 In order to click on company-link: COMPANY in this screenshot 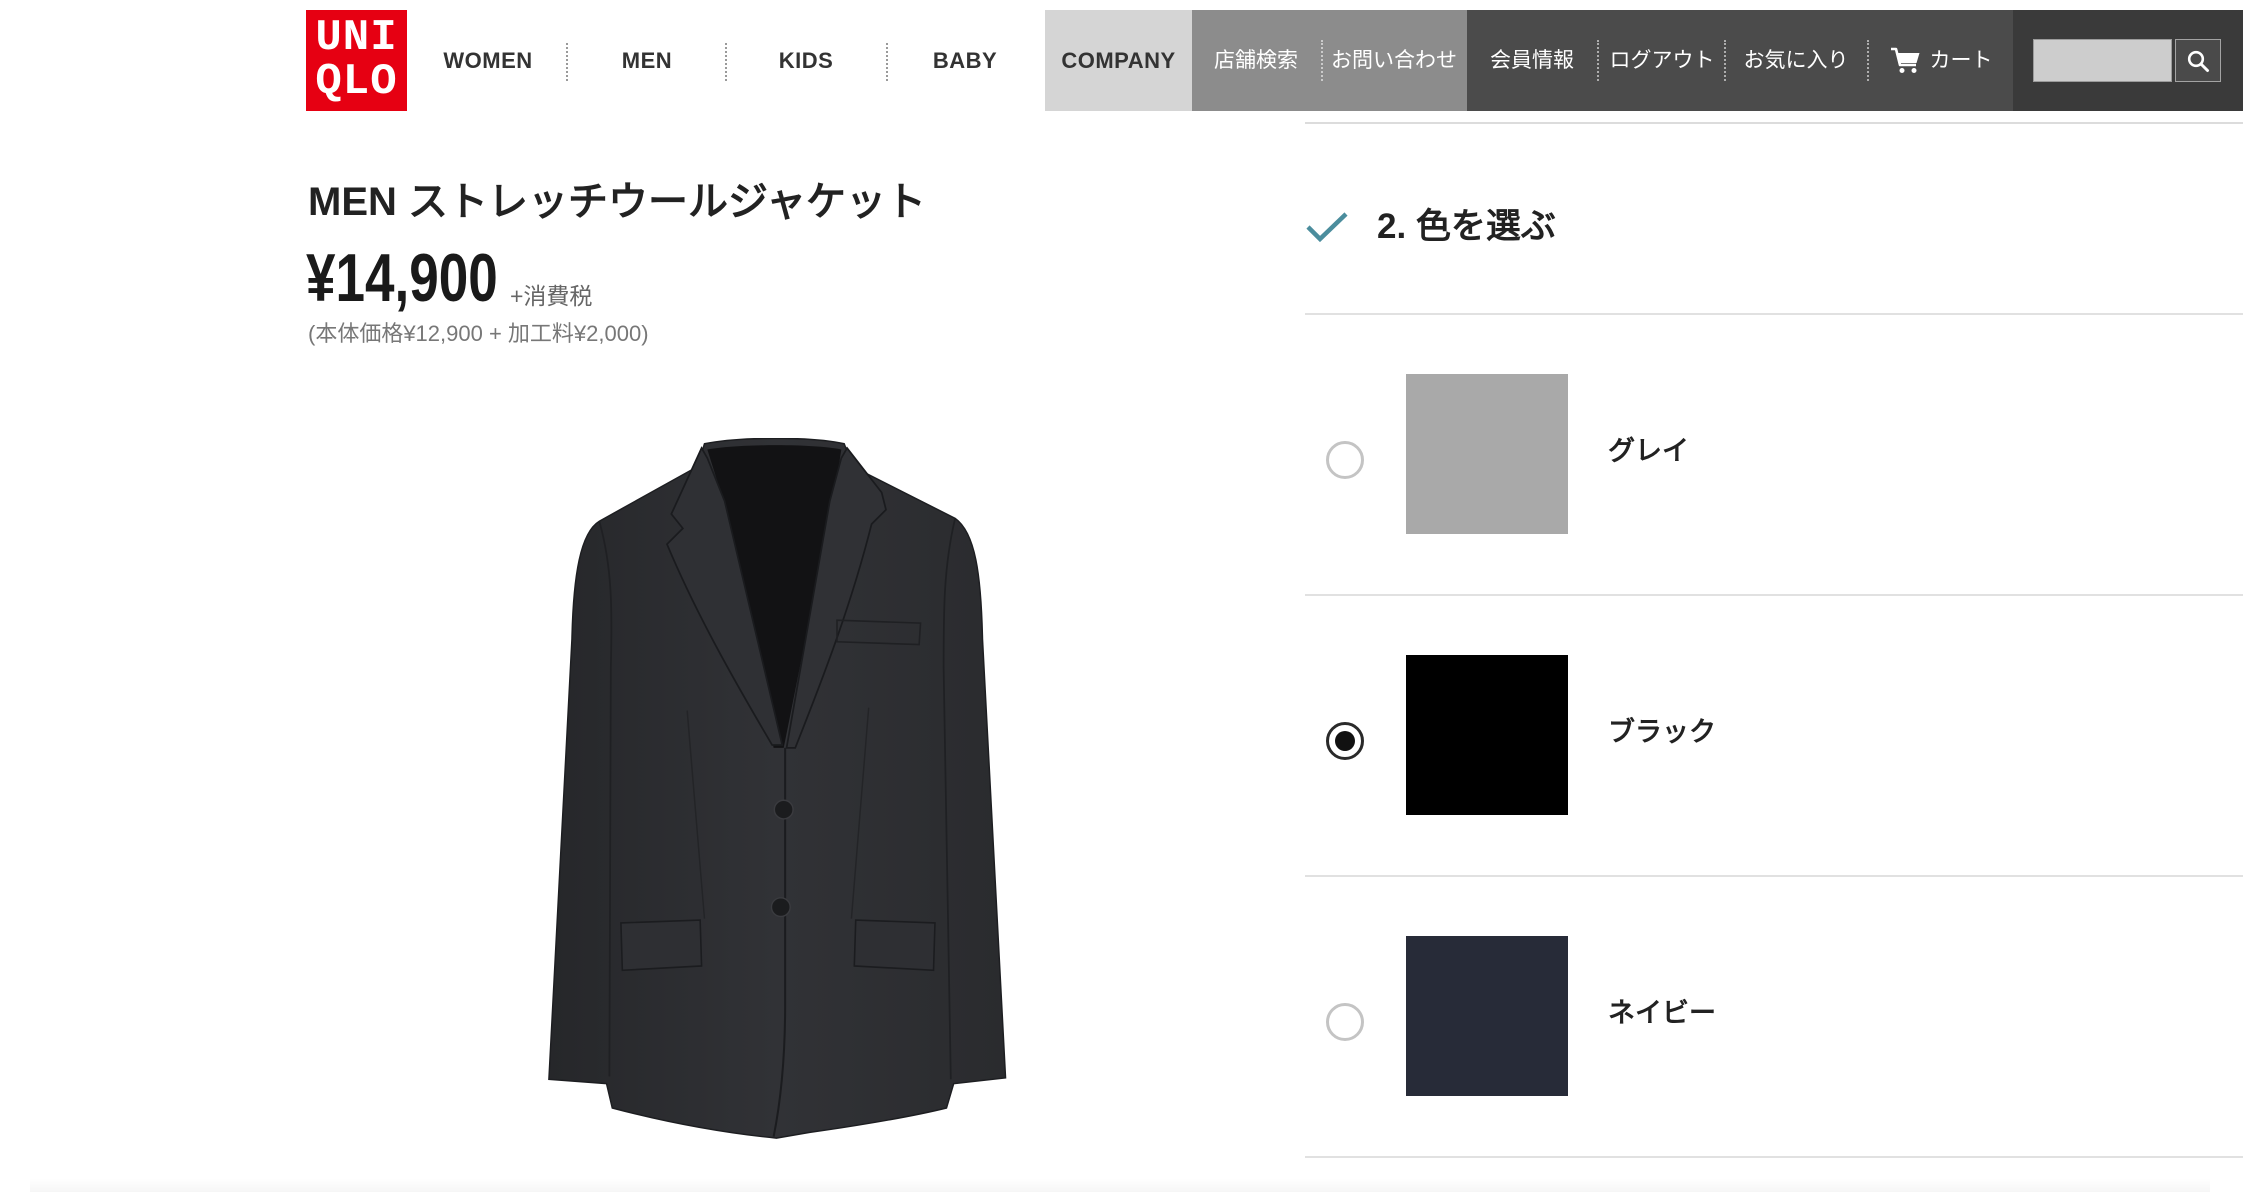, I will do `click(1118, 60)`.